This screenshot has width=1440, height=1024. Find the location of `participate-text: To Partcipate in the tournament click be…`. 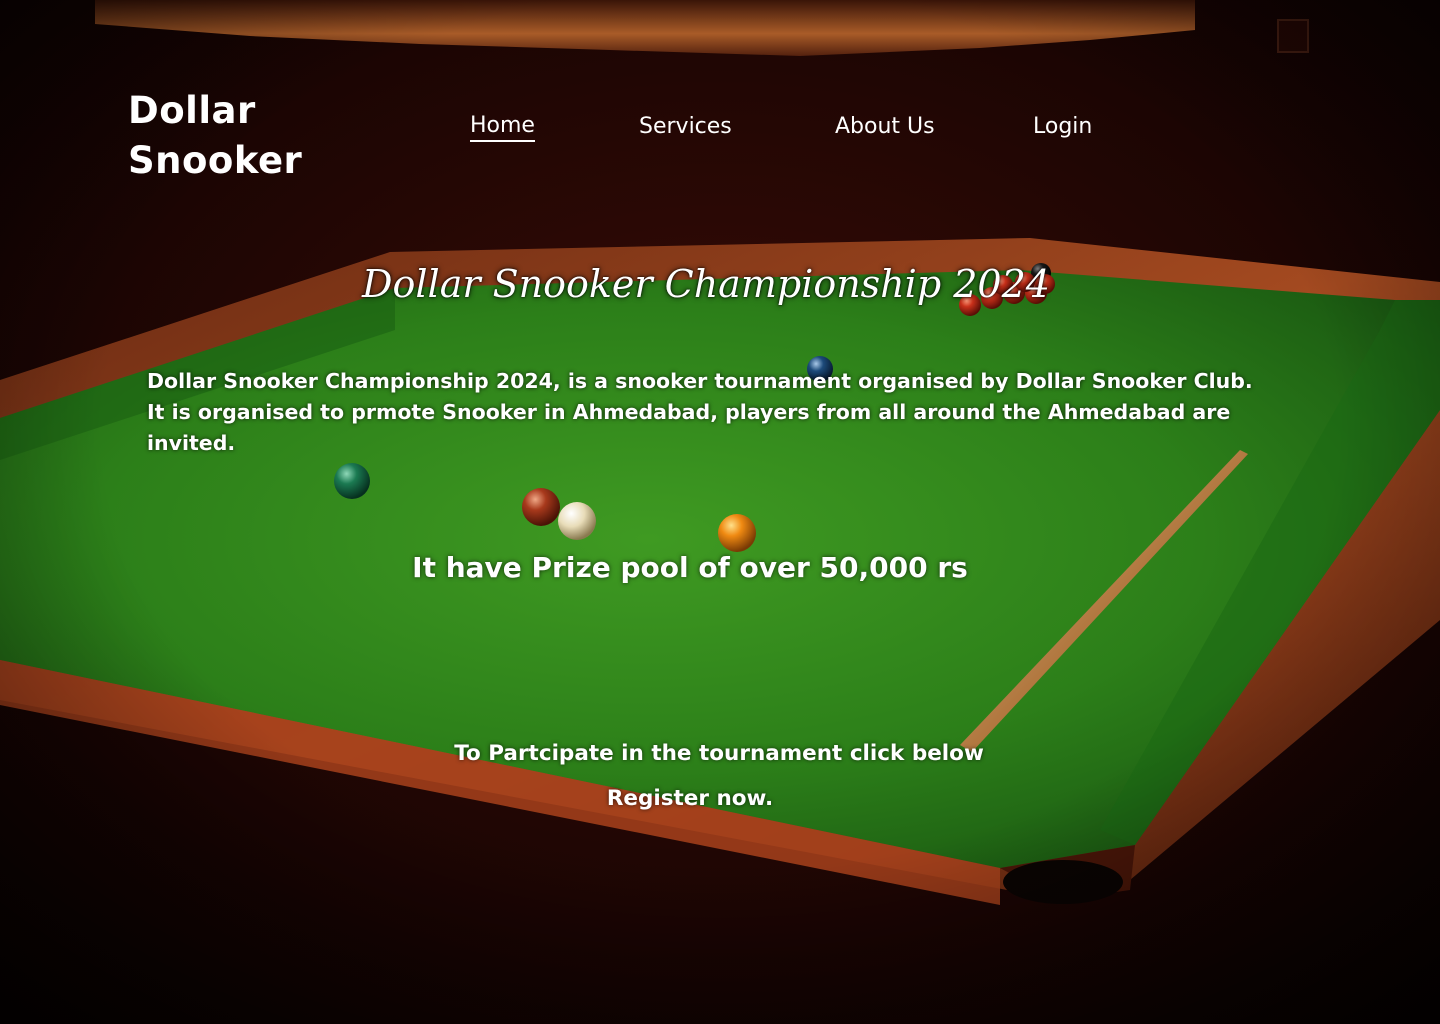

participate-text: To Partcipate in the tournament click be… is located at coordinates (719, 753).